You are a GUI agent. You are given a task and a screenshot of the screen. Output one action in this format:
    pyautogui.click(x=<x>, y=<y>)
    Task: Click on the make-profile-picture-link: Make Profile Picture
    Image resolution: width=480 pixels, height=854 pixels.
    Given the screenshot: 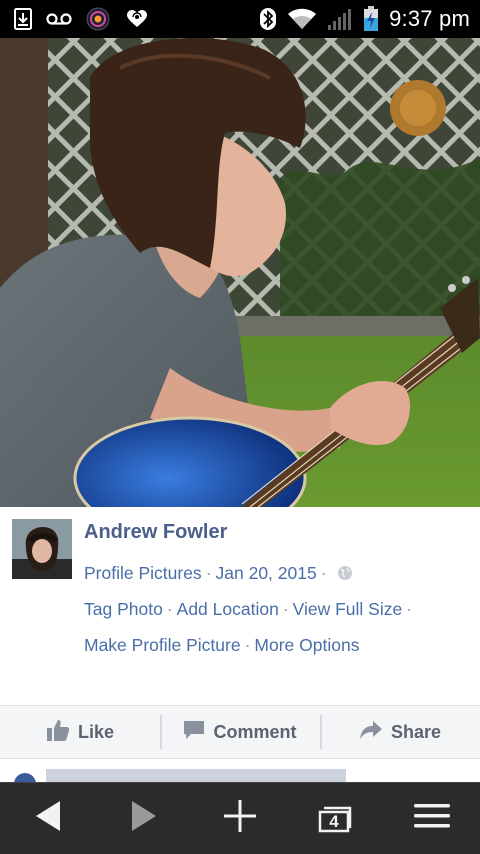 What is the action you would take?
    pyautogui.click(x=162, y=645)
    